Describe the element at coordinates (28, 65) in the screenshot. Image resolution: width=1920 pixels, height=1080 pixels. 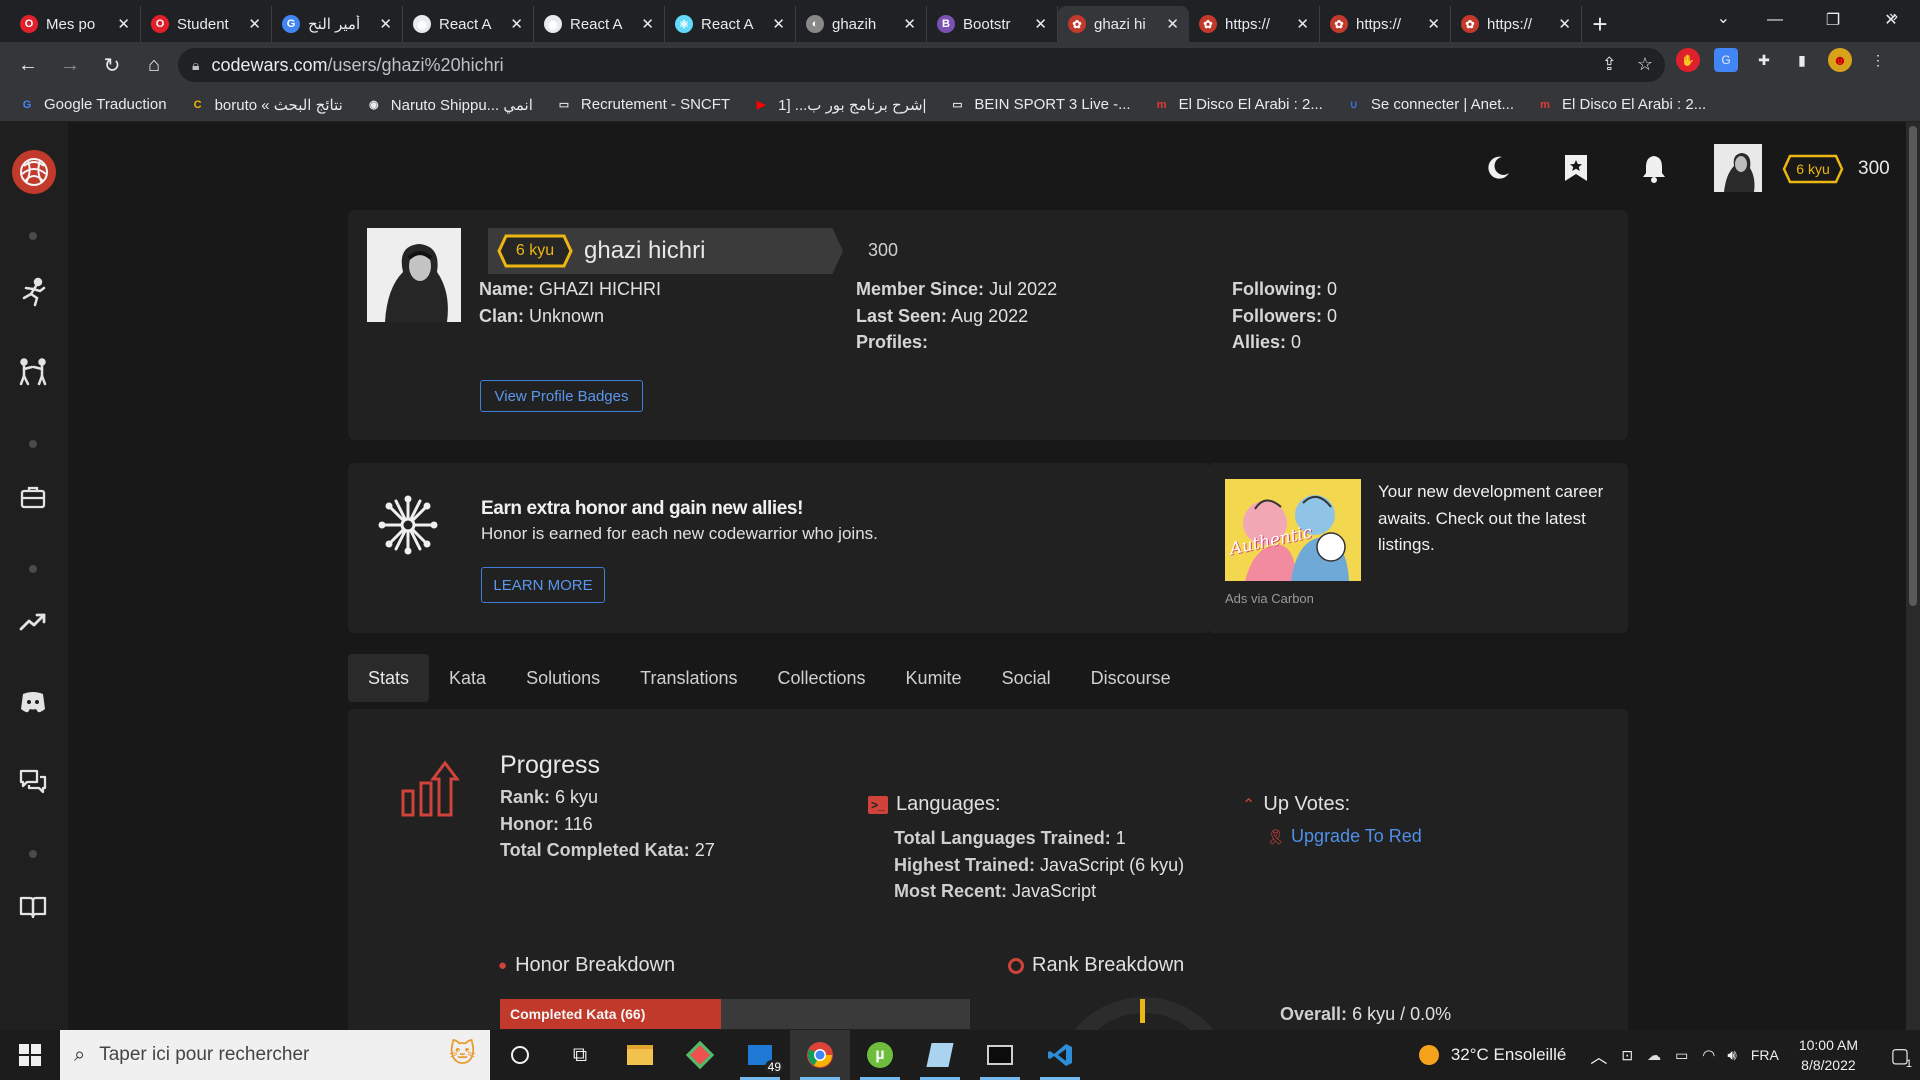
I see `back-button: ←` at that location.